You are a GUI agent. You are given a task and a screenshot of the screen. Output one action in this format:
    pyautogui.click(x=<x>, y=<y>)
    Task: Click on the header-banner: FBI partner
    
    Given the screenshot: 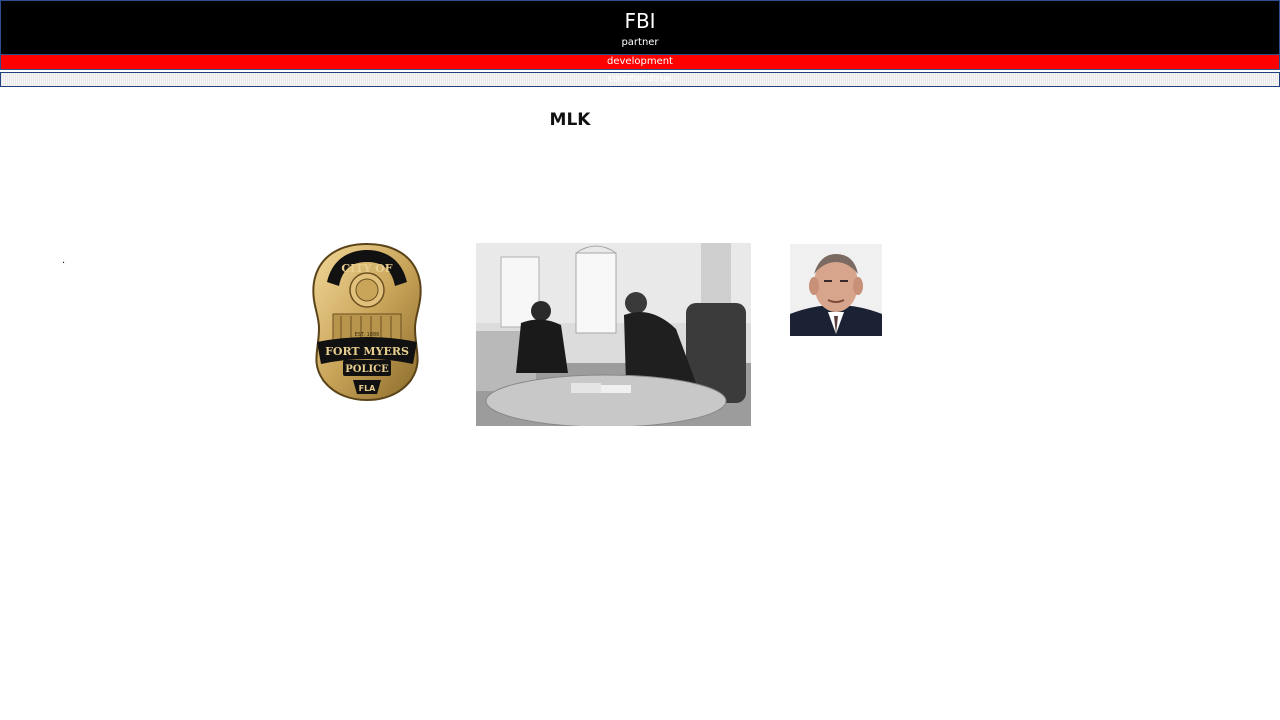 What is the action you would take?
    pyautogui.click(x=640, y=27)
    